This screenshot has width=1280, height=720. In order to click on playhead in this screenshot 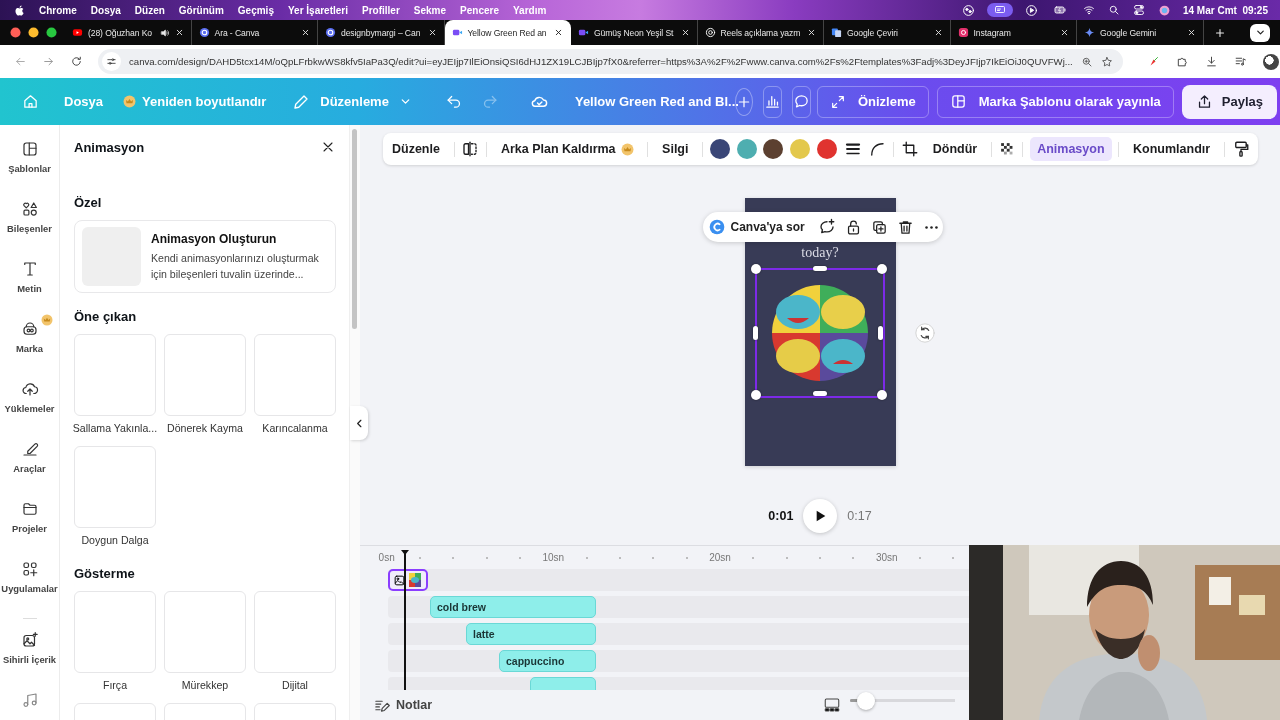, I will do `click(405, 619)`.